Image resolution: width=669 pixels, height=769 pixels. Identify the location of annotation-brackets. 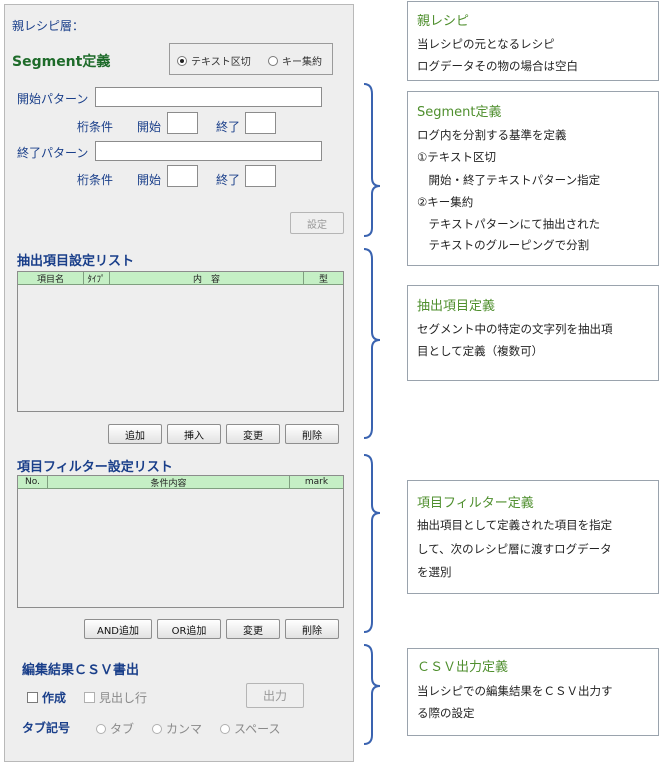
(372, 414).